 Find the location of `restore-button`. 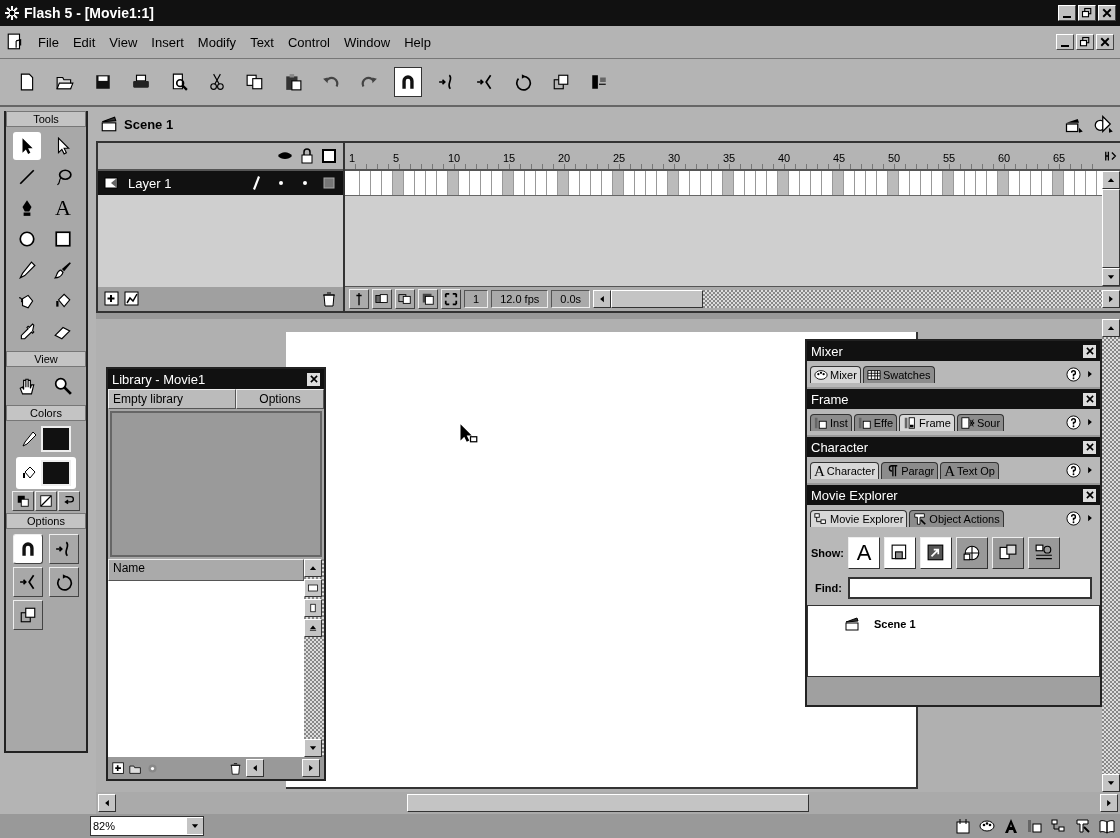

restore-button is located at coordinates (1085, 42).